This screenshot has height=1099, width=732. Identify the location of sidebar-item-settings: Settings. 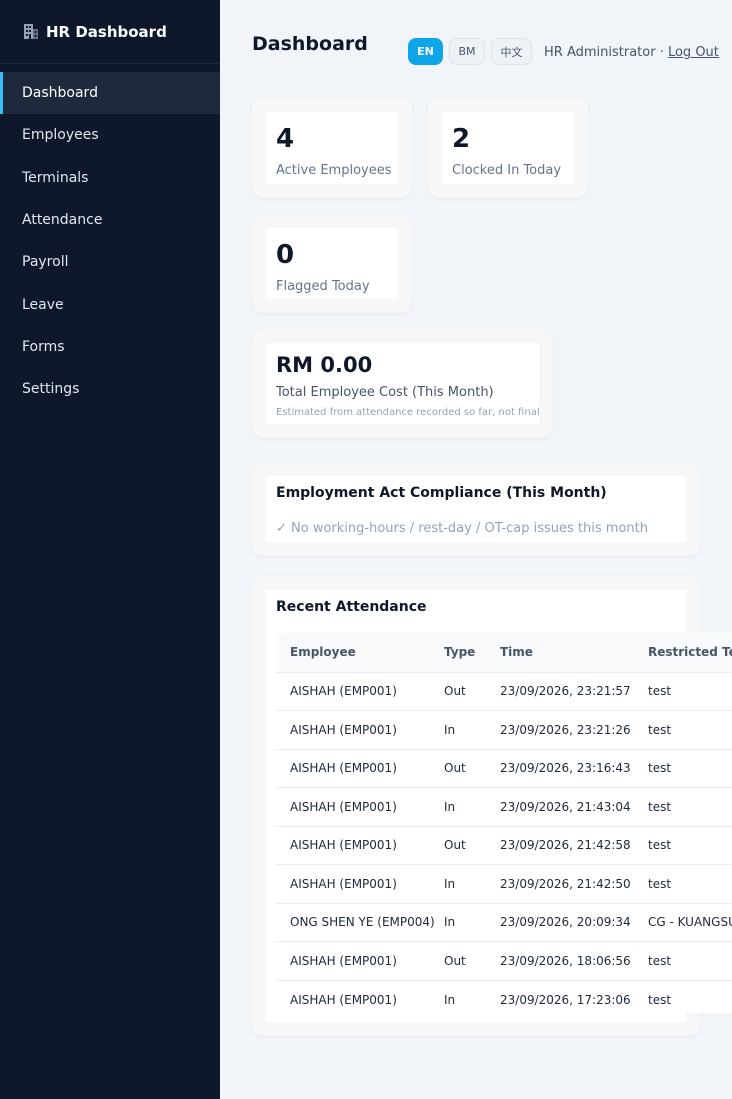
(110, 389).